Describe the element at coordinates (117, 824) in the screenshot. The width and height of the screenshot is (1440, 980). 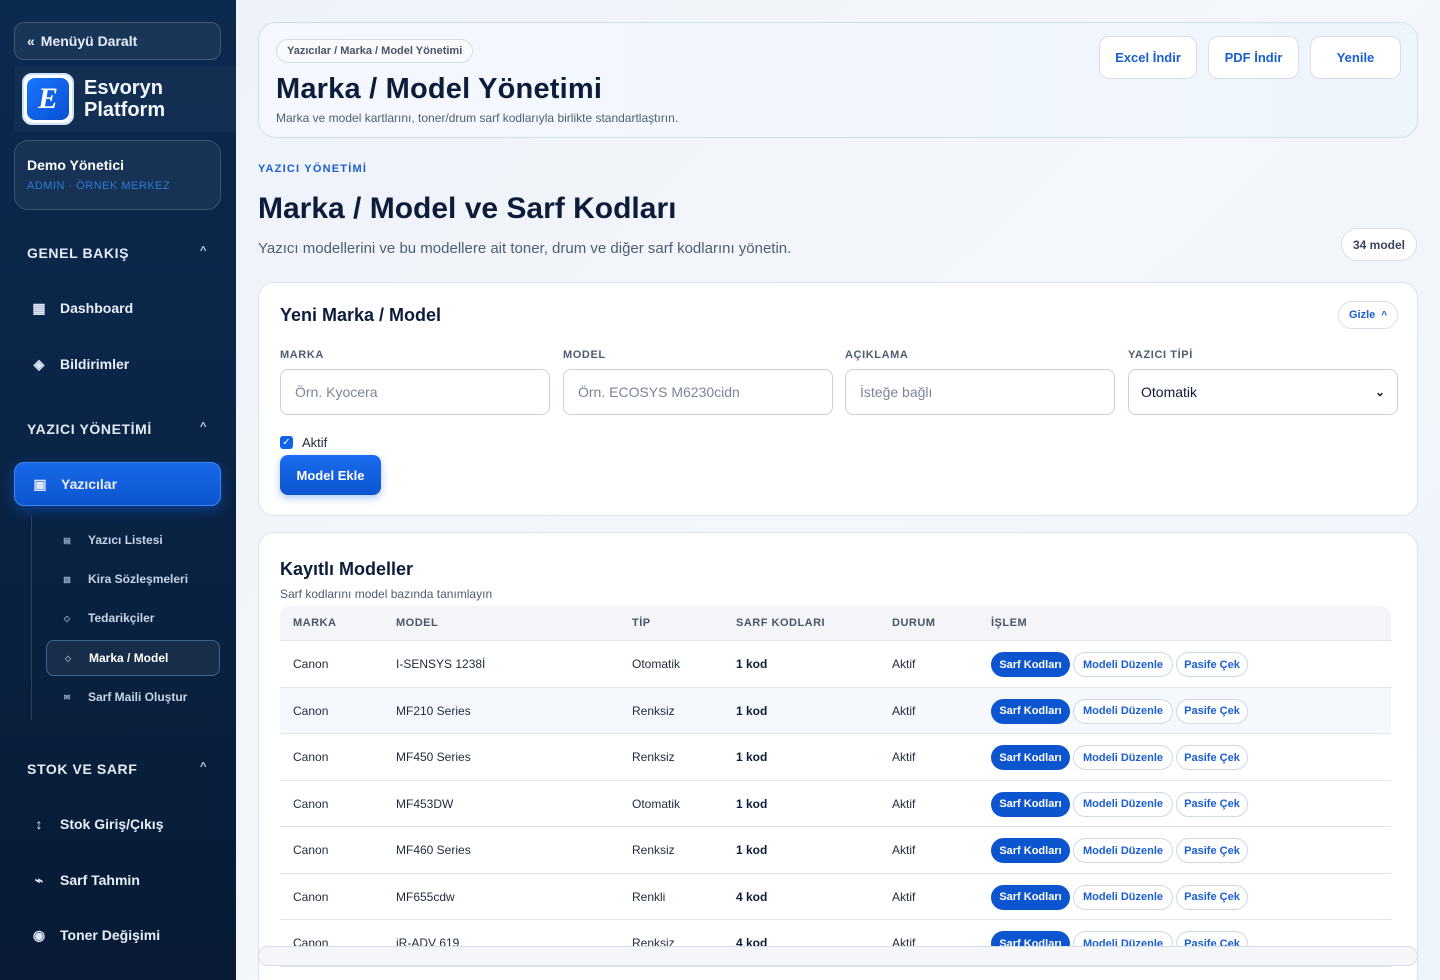
I see `sidebar-item-stock-io: ↕ Stok Giriş/Çıkış` at that location.